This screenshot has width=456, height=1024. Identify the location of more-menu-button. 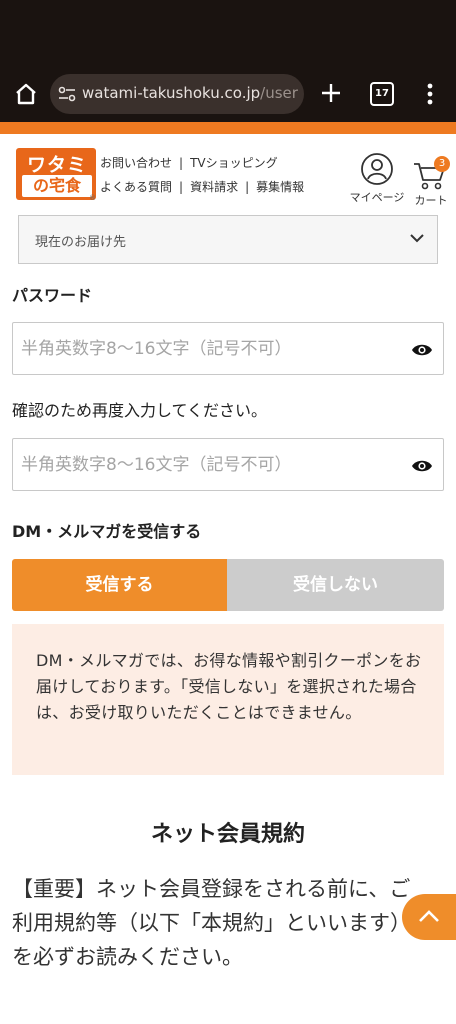
(430, 94).